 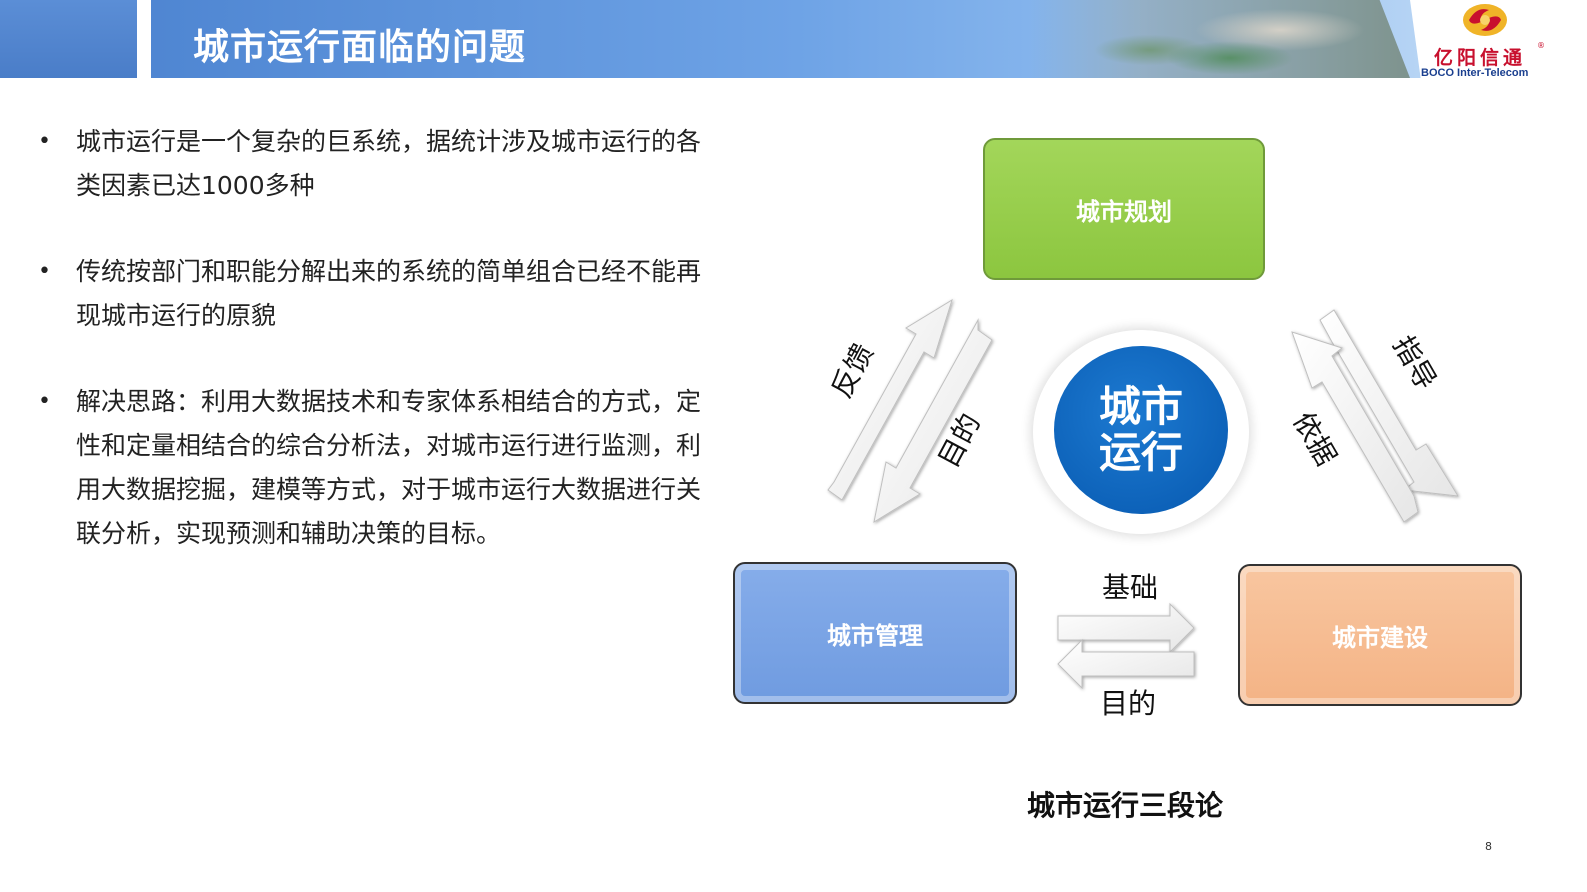 What do you see at coordinates (1128, 703) in the screenshot?
I see `label-purpose-bottom: 目的` at bounding box center [1128, 703].